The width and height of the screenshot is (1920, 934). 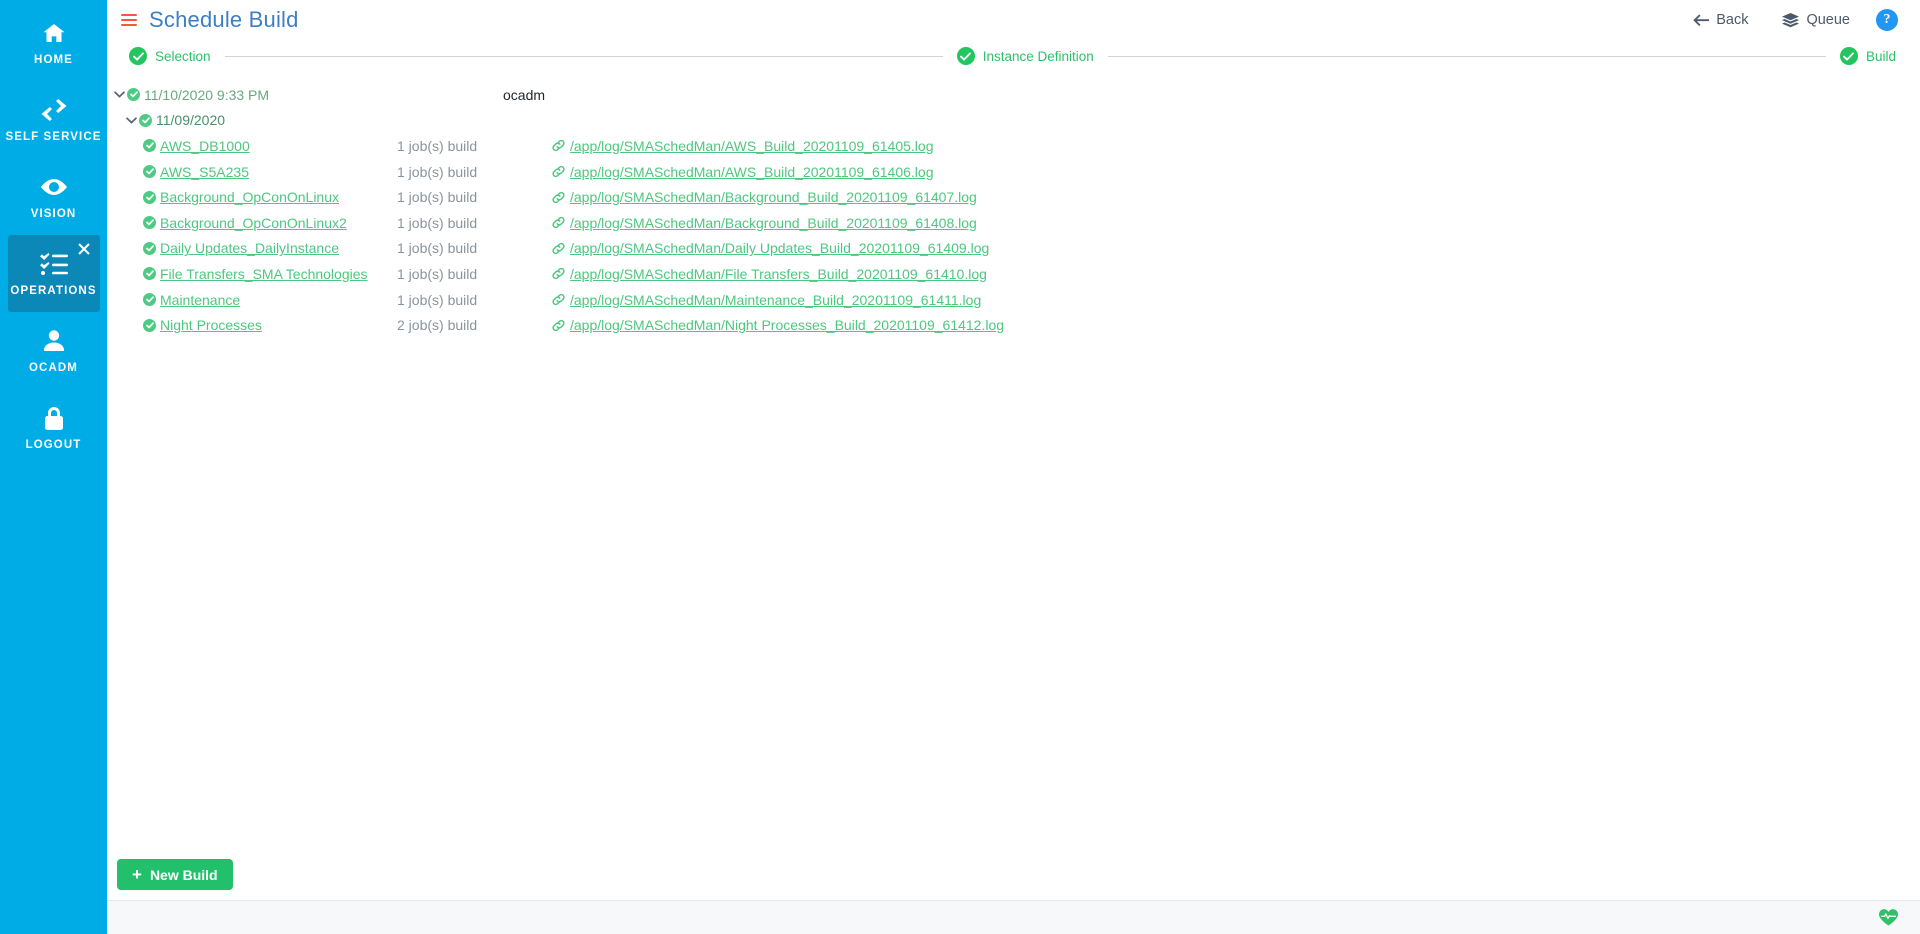 What do you see at coordinates (264, 274) in the screenshot?
I see `schedule-name-link: File Transfers_SMA Technologies` at bounding box center [264, 274].